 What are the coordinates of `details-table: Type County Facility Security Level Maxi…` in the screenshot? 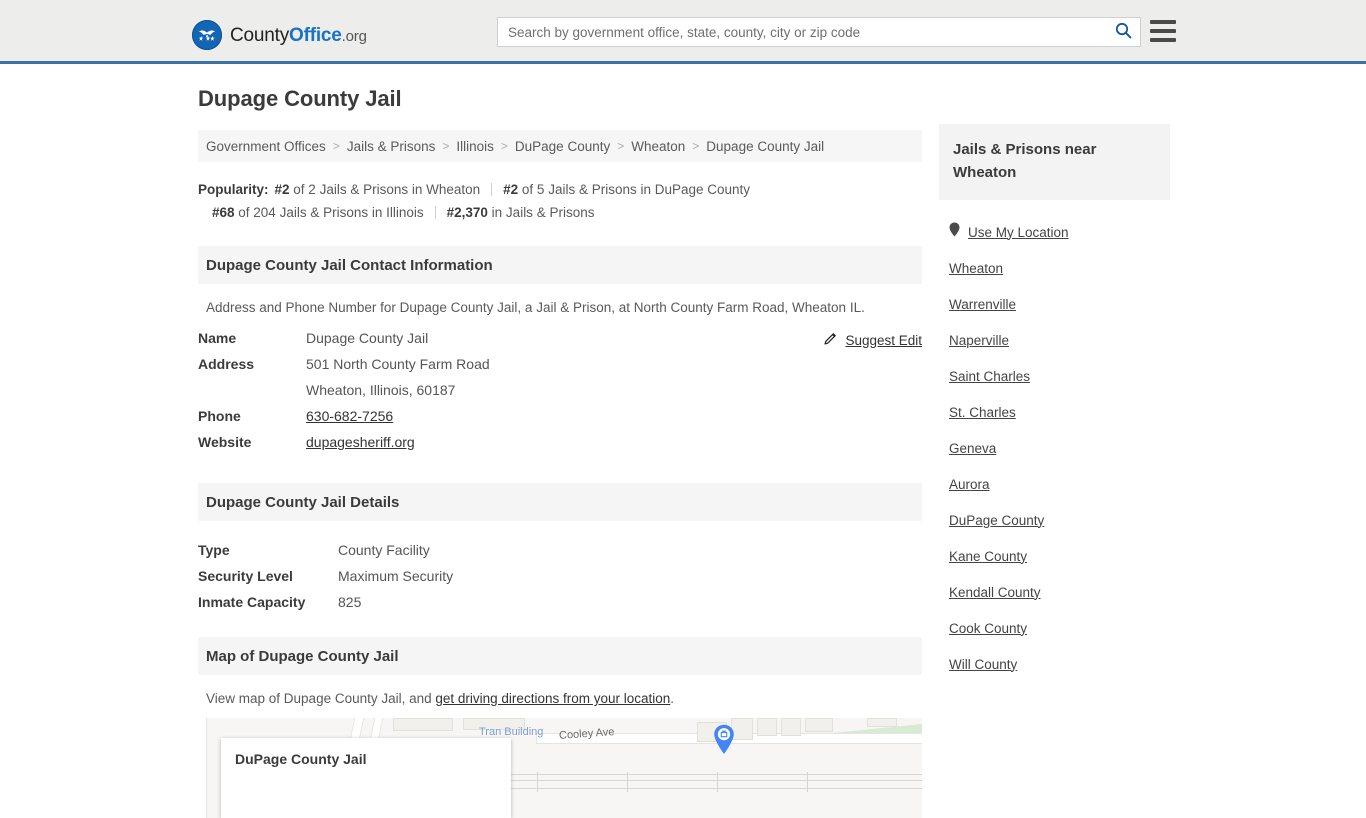 It's located at (560, 576).